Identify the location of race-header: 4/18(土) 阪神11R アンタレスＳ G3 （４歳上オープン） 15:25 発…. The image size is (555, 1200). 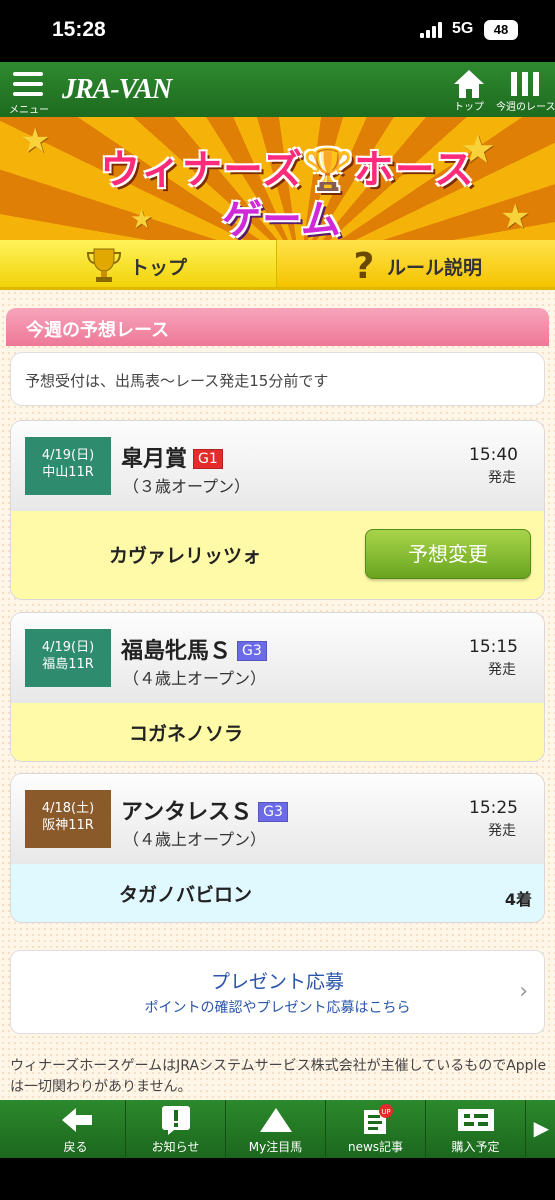
(277, 819).